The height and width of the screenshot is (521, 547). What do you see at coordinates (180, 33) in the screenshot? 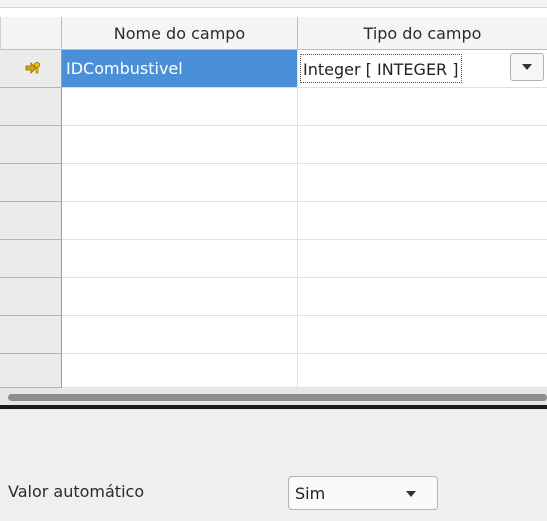
I see `column-header-field-name: Nome do campo` at bounding box center [180, 33].